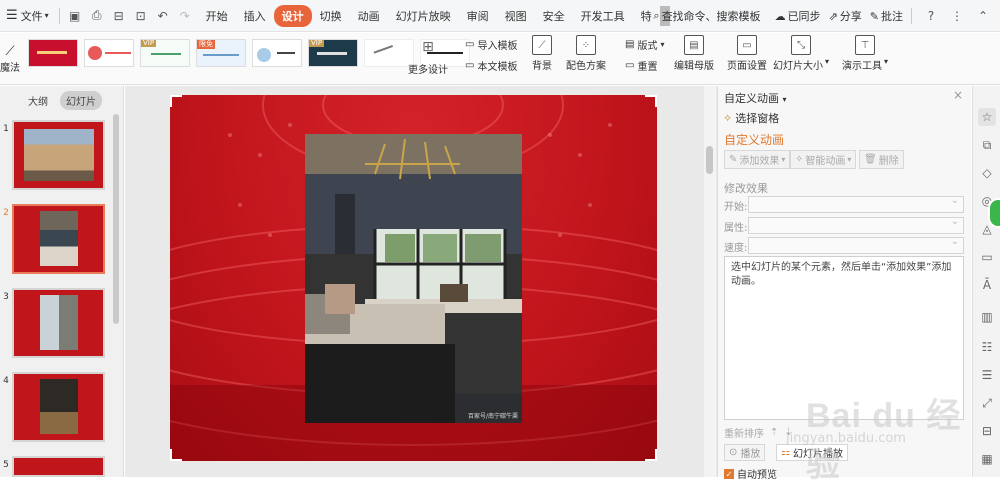  I want to click on right-tool-rail: ☆ ⧉ ◇ ◎ ◬ ▭ Ā ▥ ☷ ☰ ⤢ ⊟ ▦, so click(986, 281).